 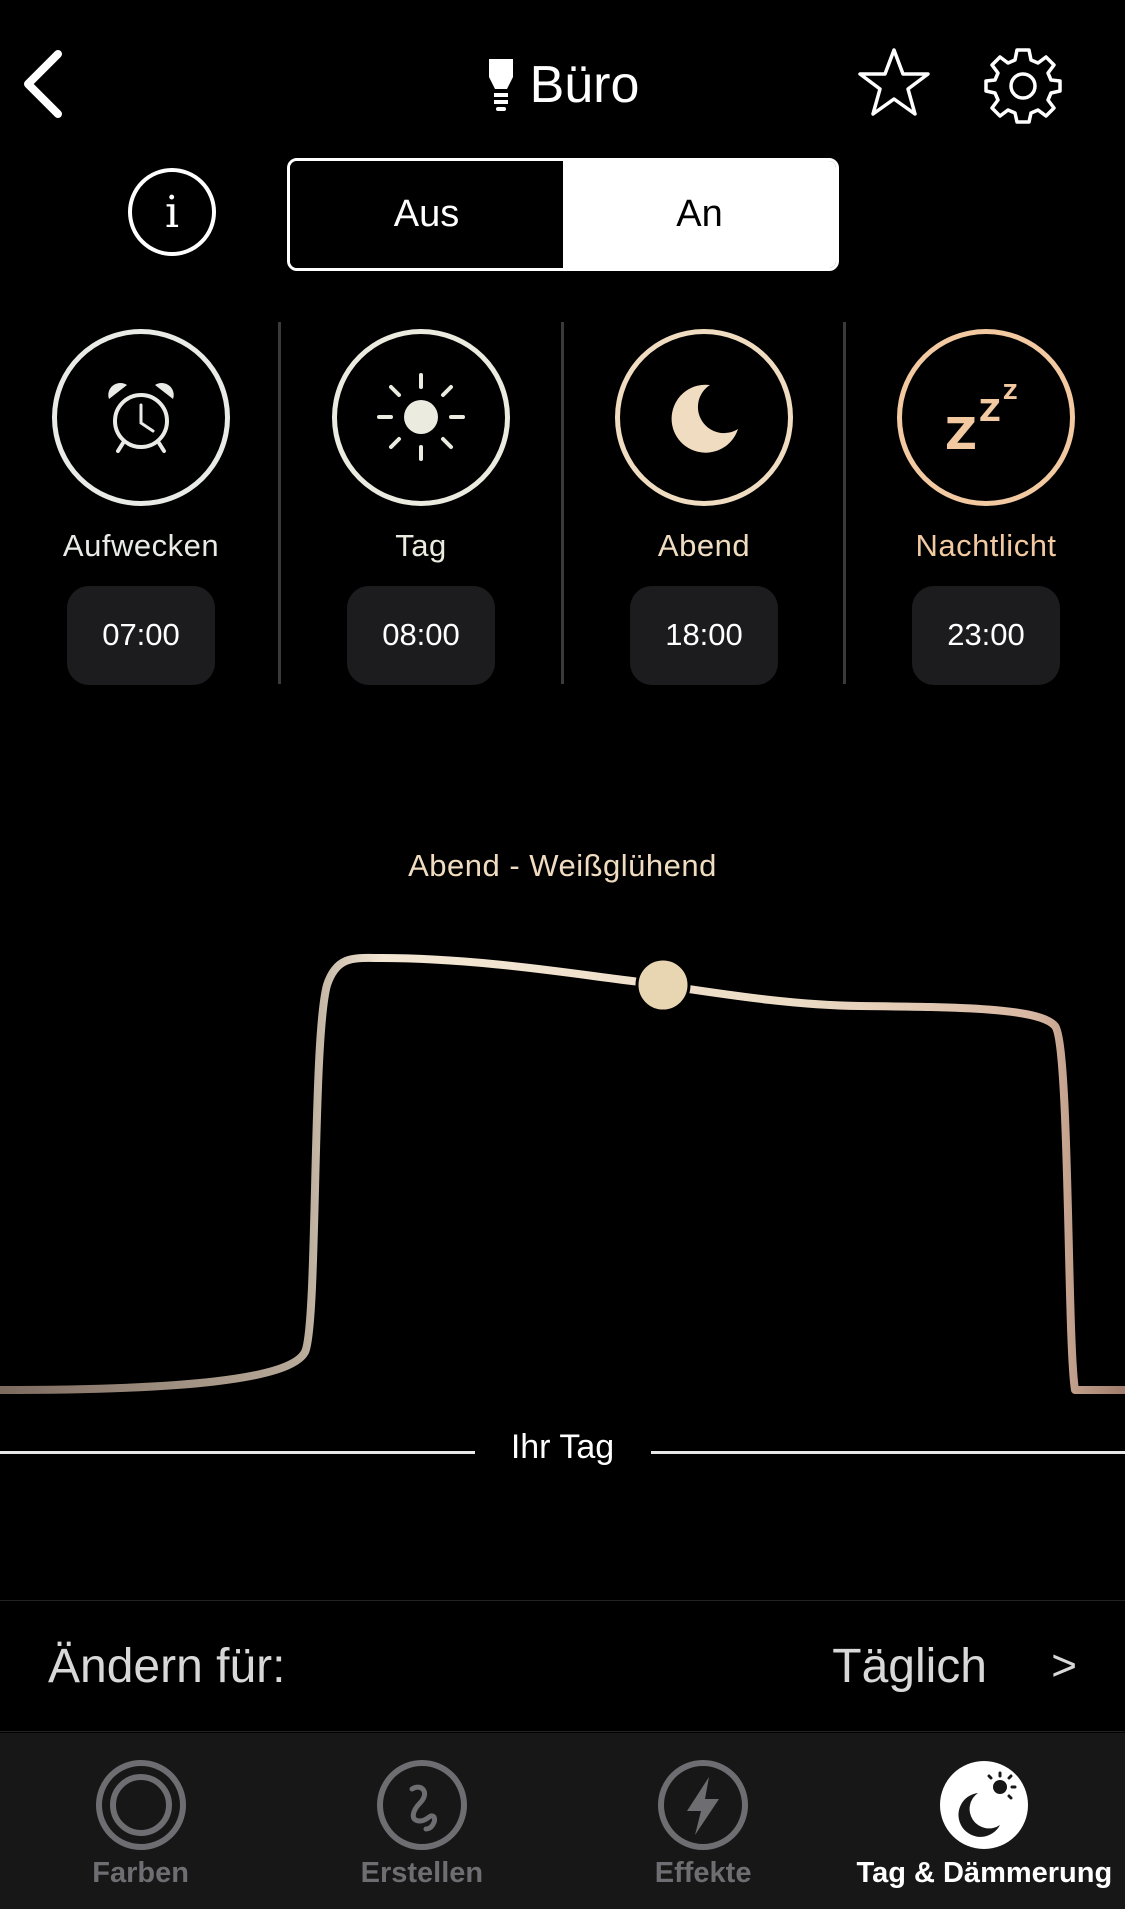 I want to click on scene-wake-up: Aufwecken 07:00, so click(x=141, y=505).